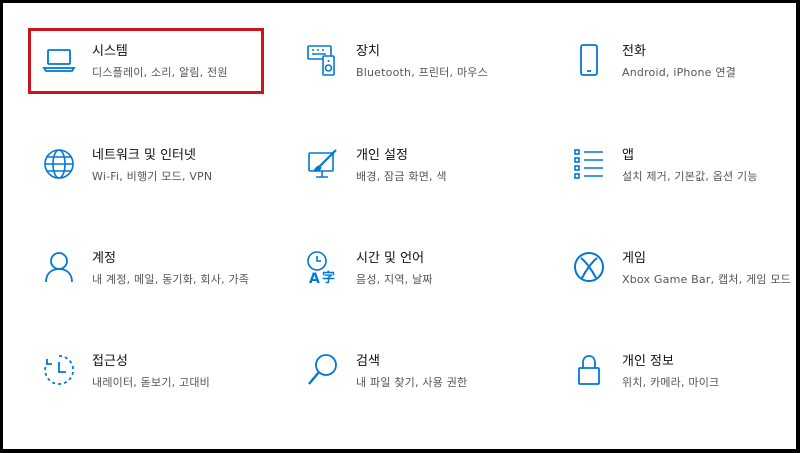 This screenshot has width=800, height=453. What do you see at coordinates (59, 370) in the screenshot?
I see `ease-of-access-icon` at bounding box center [59, 370].